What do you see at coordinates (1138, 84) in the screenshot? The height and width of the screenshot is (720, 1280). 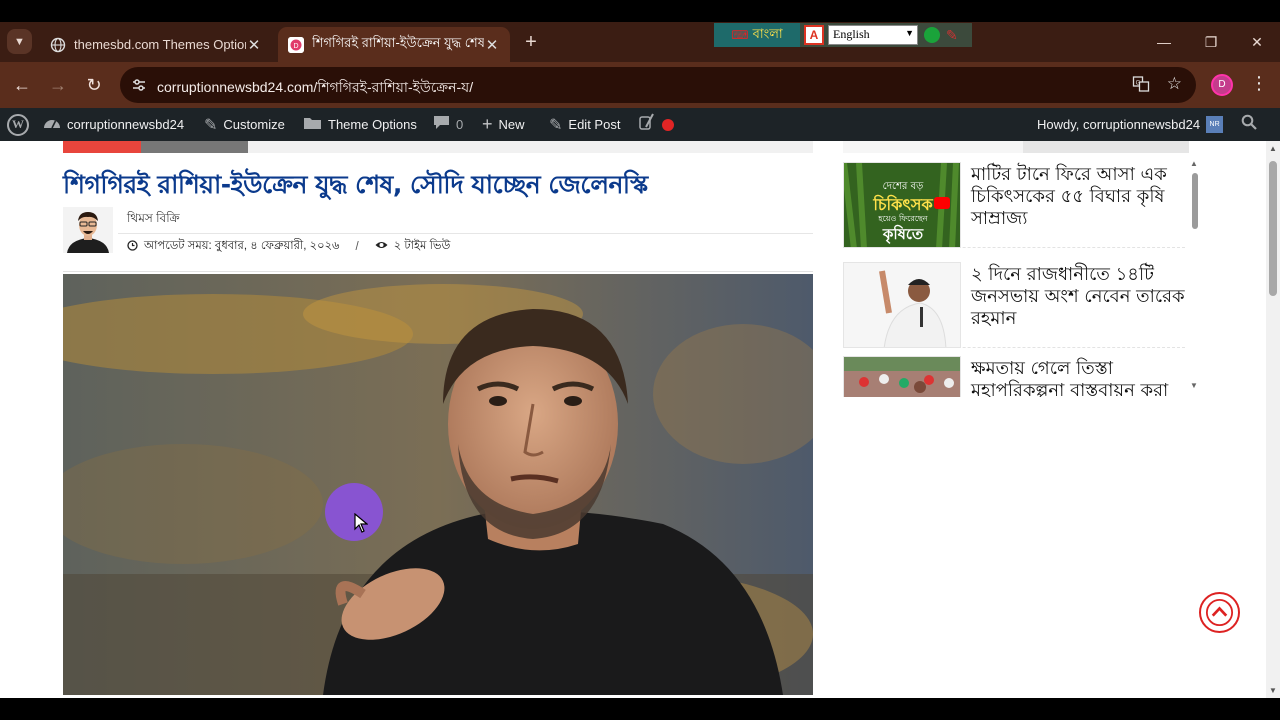 I see `svg-text: G` at bounding box center [1138, 84].